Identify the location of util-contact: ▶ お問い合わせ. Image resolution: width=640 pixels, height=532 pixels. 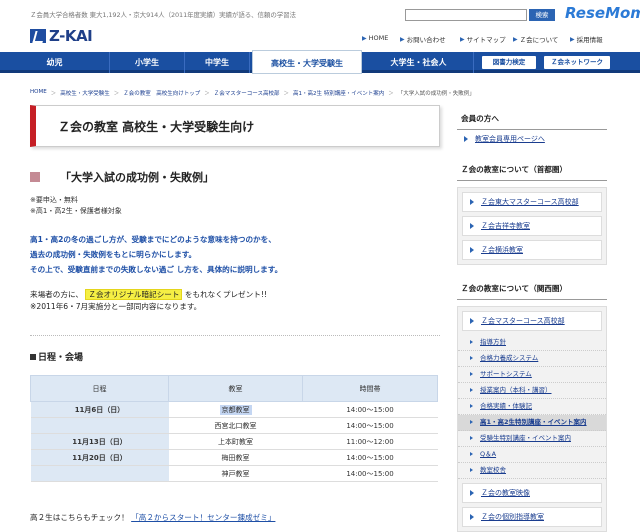
(423, 39).